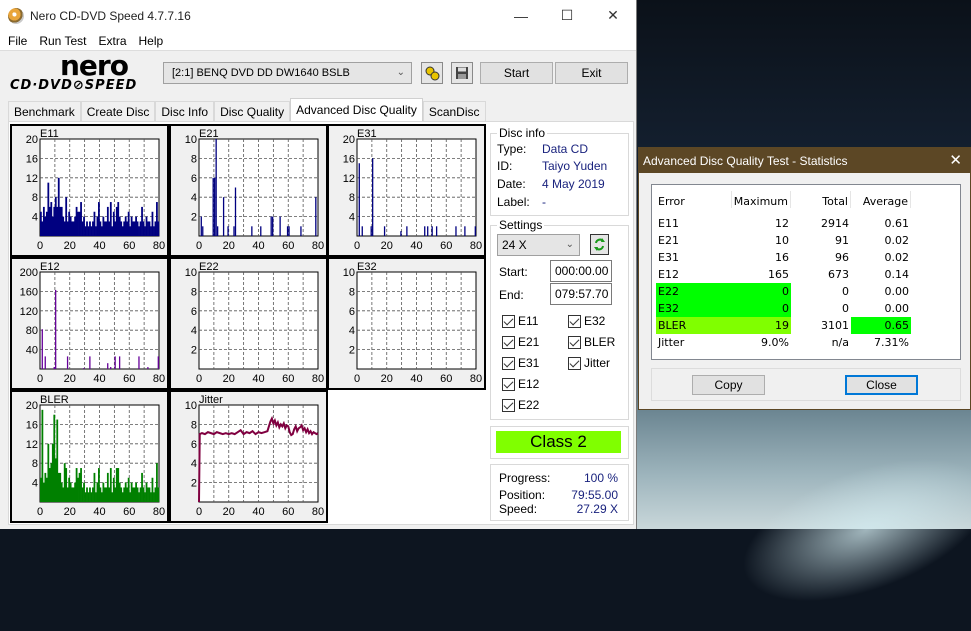 This screenshot has height=631, width=971. I want to click on statistics-row-e31: E31 16 96 0.02, so click(783, 257).